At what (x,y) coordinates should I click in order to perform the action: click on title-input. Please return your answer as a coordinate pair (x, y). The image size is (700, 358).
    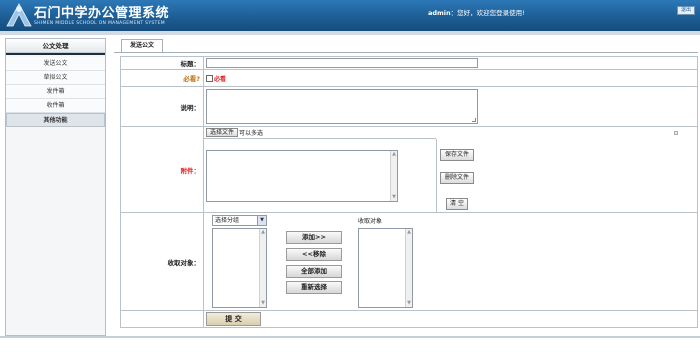
    Looking at the image, I should click on (342, 63).